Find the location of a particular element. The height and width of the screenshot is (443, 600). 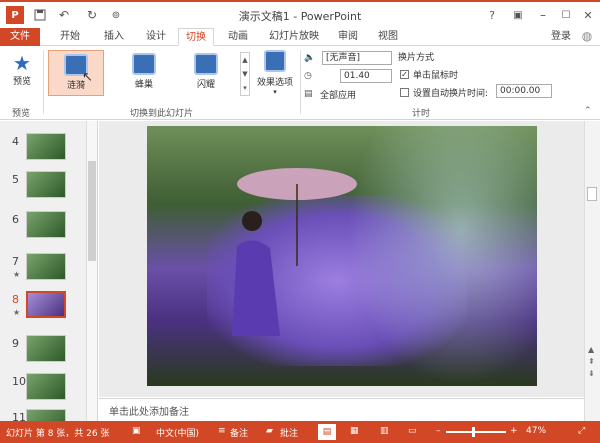

tab-view: 视图 is located at coordinates (388, 37).